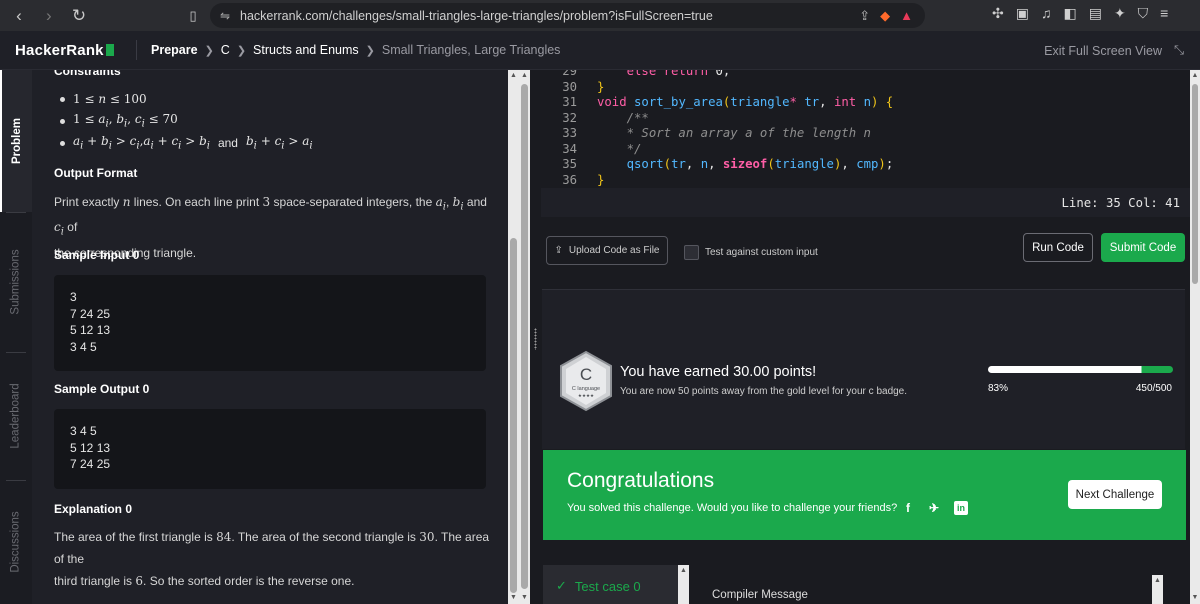 The image size is (1200, 604). I want to click on back-icon: ‹, so click(19, 16).